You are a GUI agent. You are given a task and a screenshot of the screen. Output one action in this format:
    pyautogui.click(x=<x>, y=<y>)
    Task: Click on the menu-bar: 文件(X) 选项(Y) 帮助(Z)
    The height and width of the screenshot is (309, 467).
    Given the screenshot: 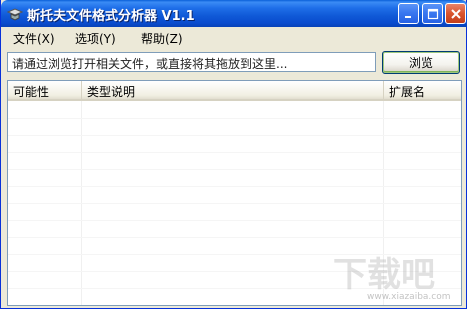 What is the action you would take?
    pyautogui.click(x=234, y=38)
    